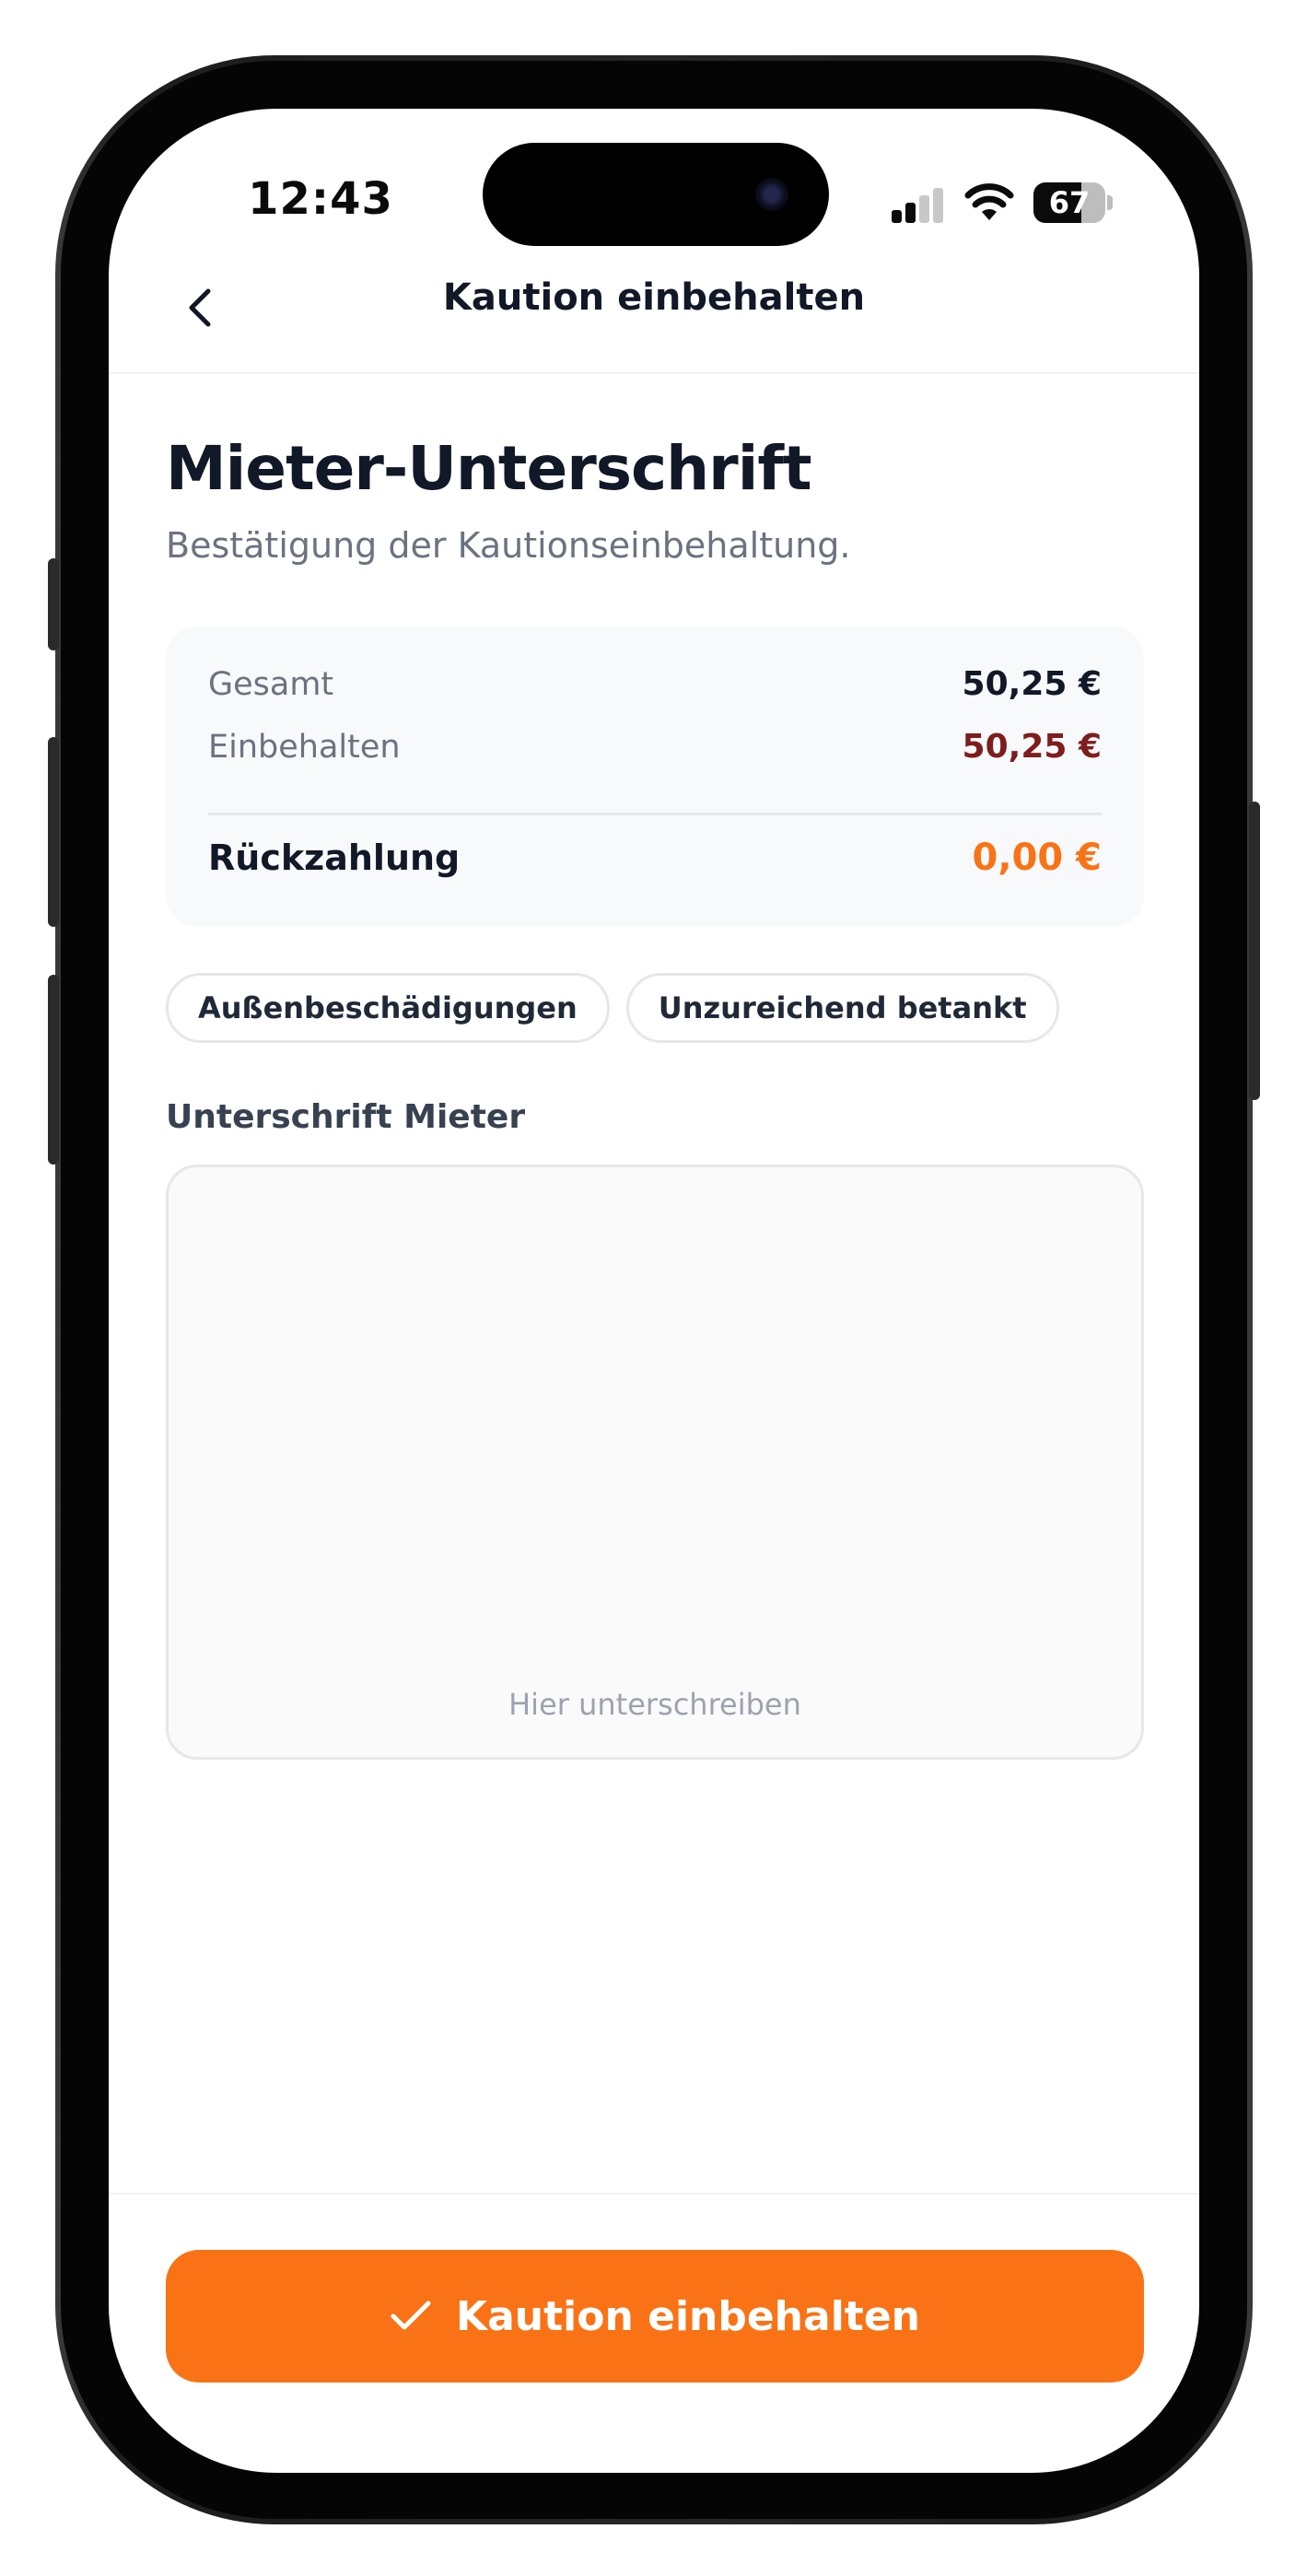  I want to click on reason-chips: Außenbeschädigungen Unzureichend betankt, so click(613, 1008).